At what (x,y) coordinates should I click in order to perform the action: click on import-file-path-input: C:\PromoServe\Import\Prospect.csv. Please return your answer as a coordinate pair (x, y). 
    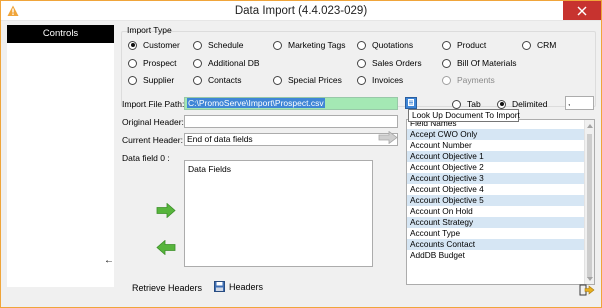
    Looking at the image, I should click on (291, 103).